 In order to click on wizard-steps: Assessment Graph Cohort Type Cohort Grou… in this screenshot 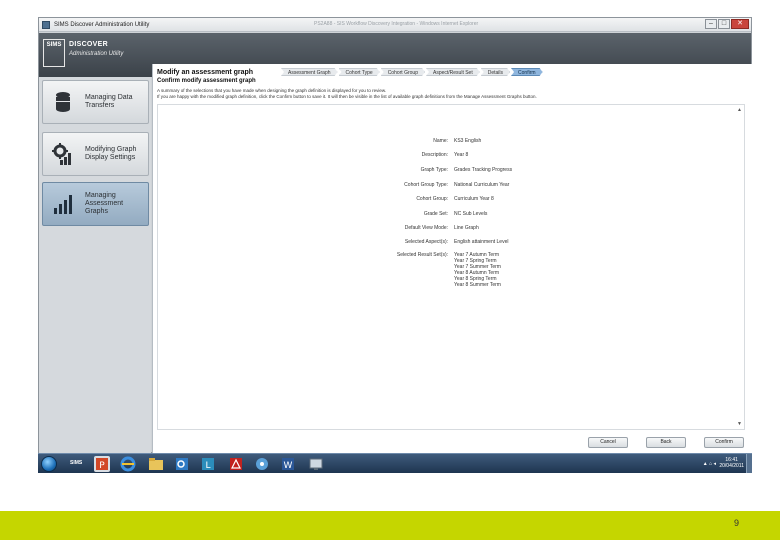, I will do `click(412, 72)`.